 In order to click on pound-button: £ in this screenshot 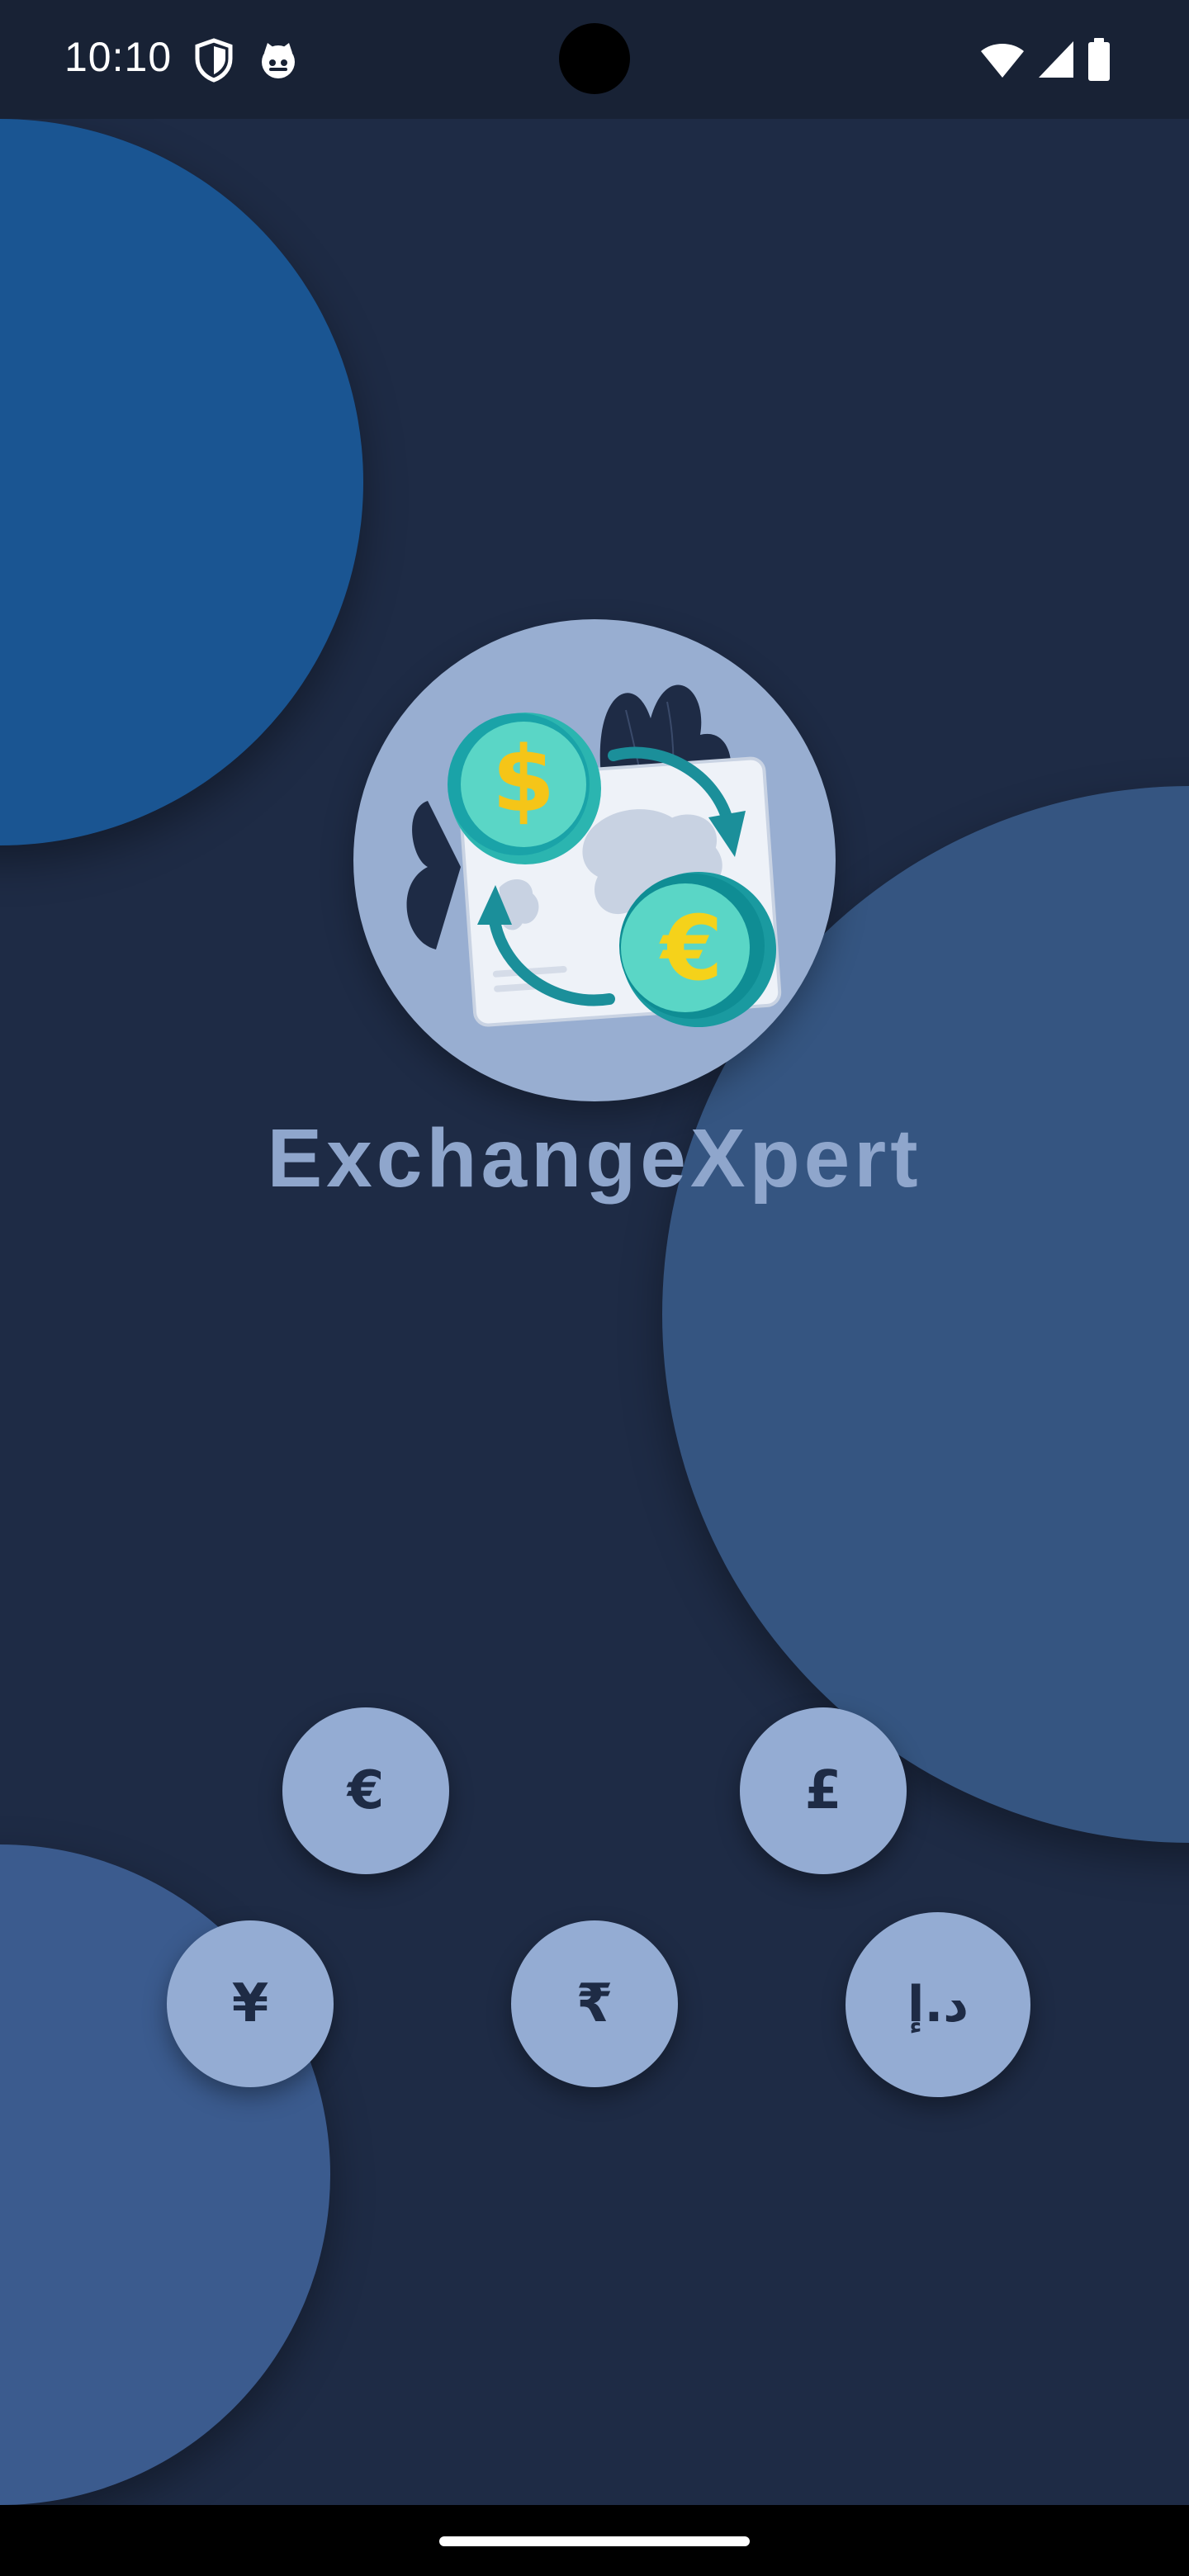, I will do `click(823, 1790)`.